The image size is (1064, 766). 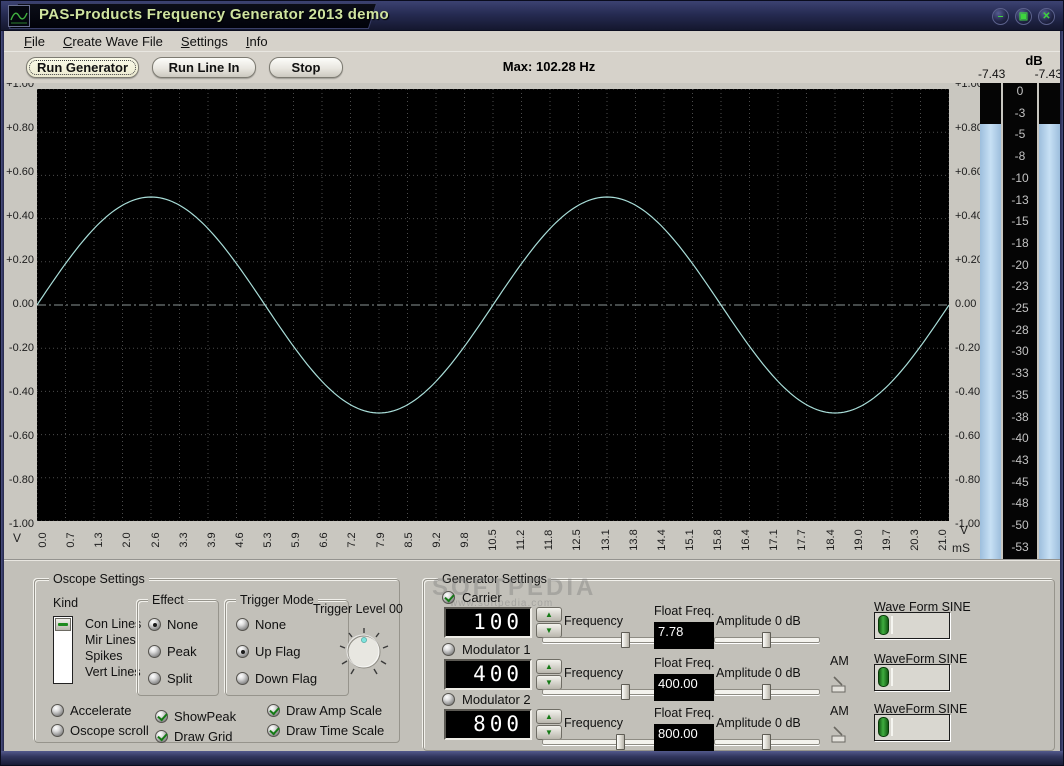 I want to click on time-tick: 15.1, so click(x=689, y=540).